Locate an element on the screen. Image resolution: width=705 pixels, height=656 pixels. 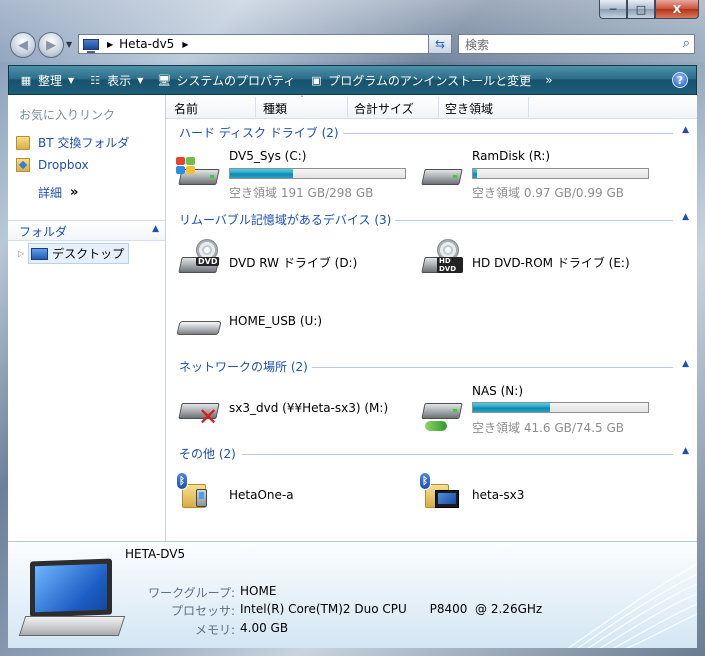
memory-value: 4.00 GB is located at coordinates (264, 628).